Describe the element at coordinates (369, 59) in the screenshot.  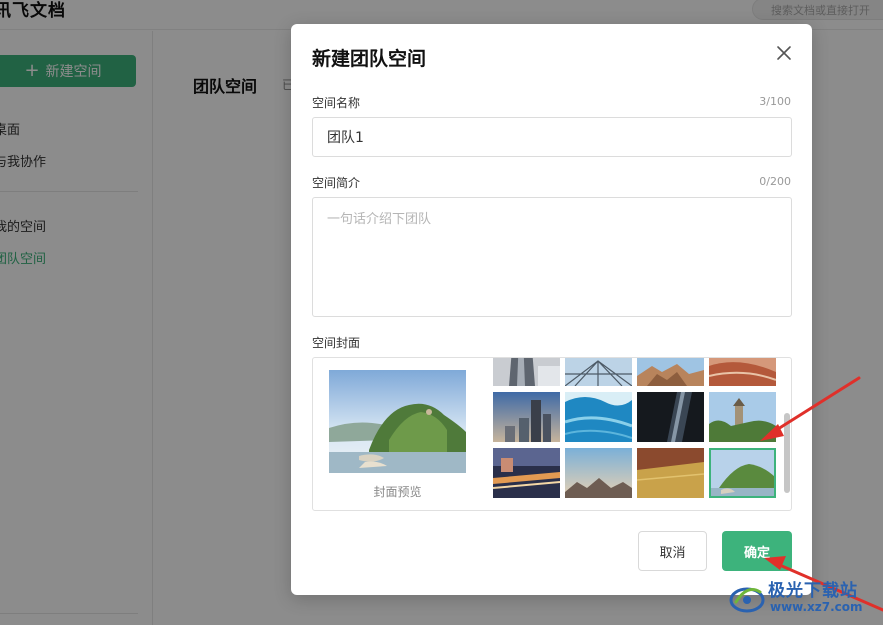
I see `dialog-title: 新建团队空间` at that location.